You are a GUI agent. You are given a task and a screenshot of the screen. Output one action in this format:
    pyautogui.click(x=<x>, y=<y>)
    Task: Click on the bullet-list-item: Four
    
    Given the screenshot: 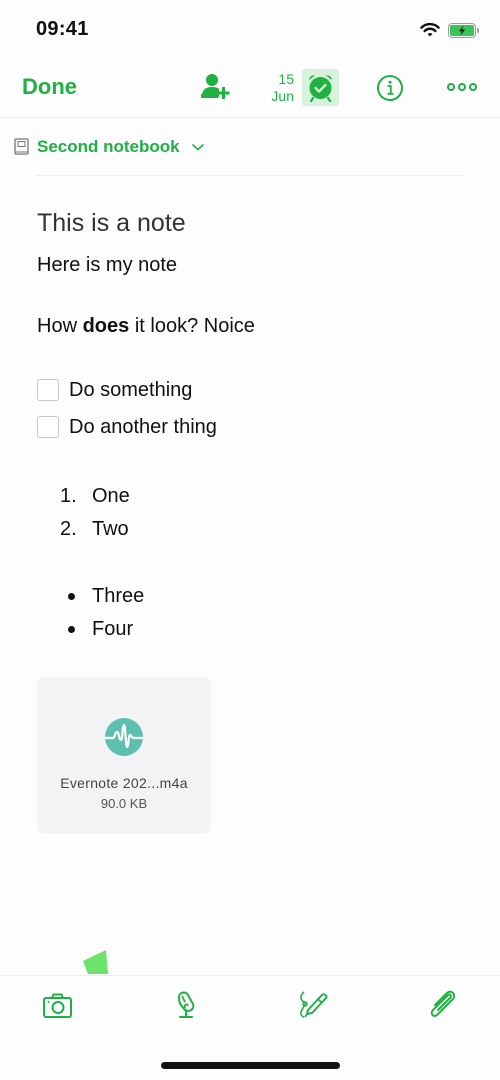 What is the action you would take?
    pyautogui.click(x=96, y=629)
    